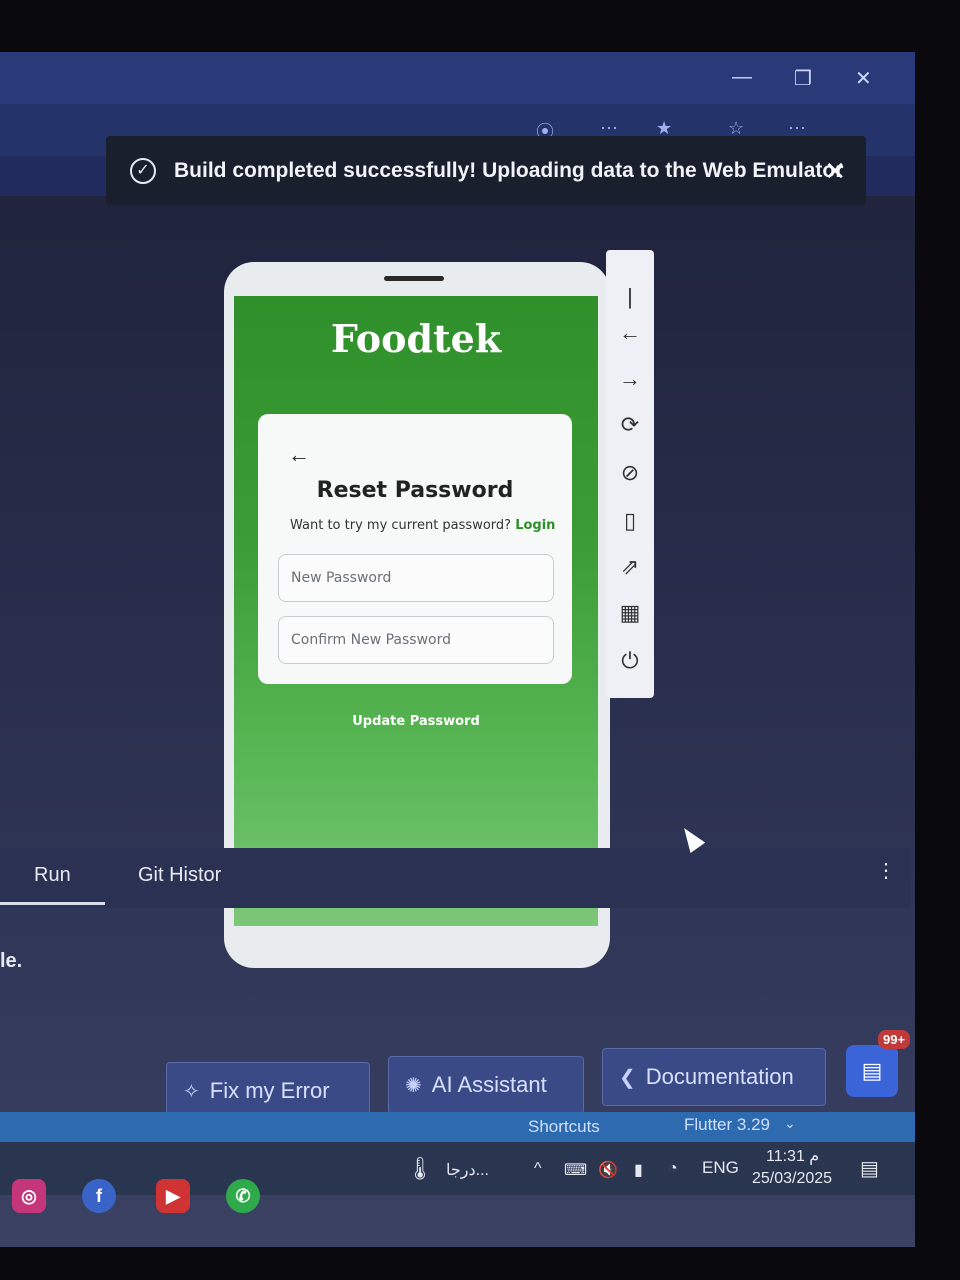 This screenshot has width=960, height=1280. Describe the element at coordinates (420, 1168) in the screenshot. I see `thermometer-icon: 🌡` at that location.